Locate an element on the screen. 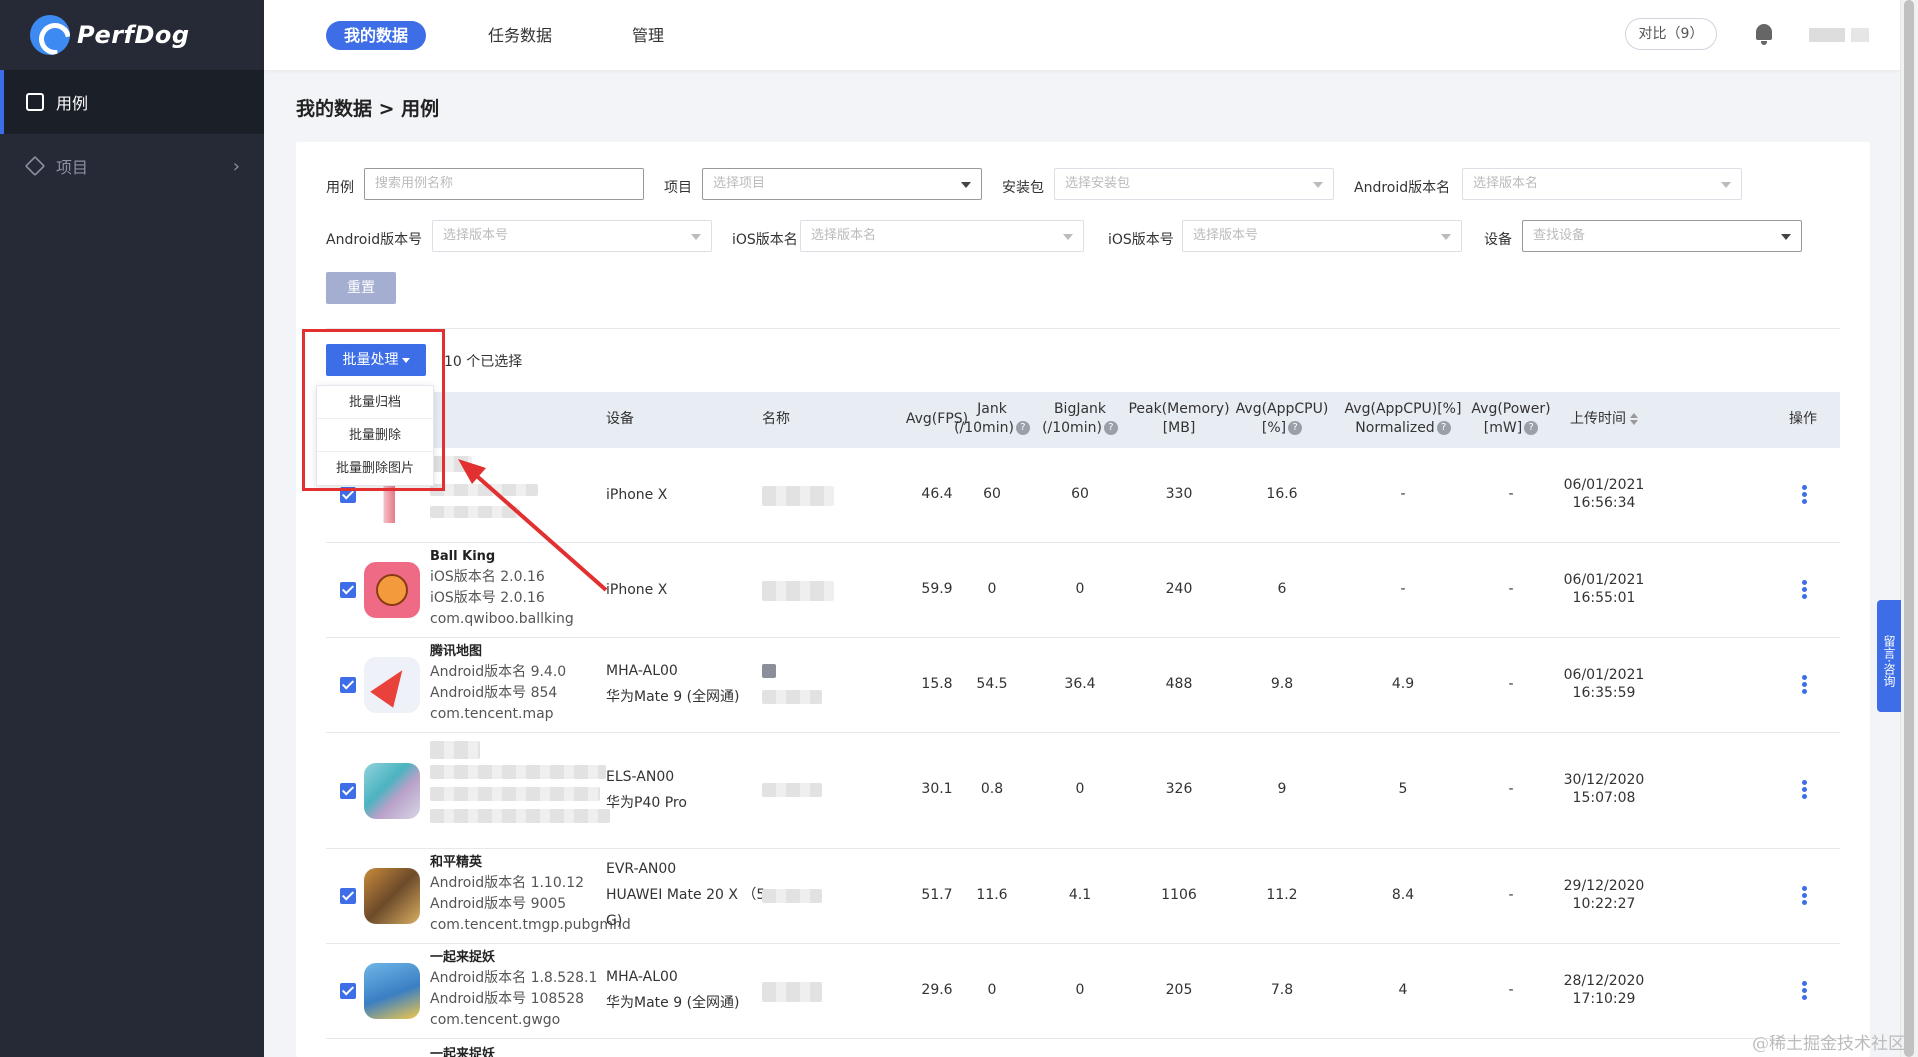 The image size is (1918, 1057). android-code-select: 选择版本号 is located at coordinates (572, 236).